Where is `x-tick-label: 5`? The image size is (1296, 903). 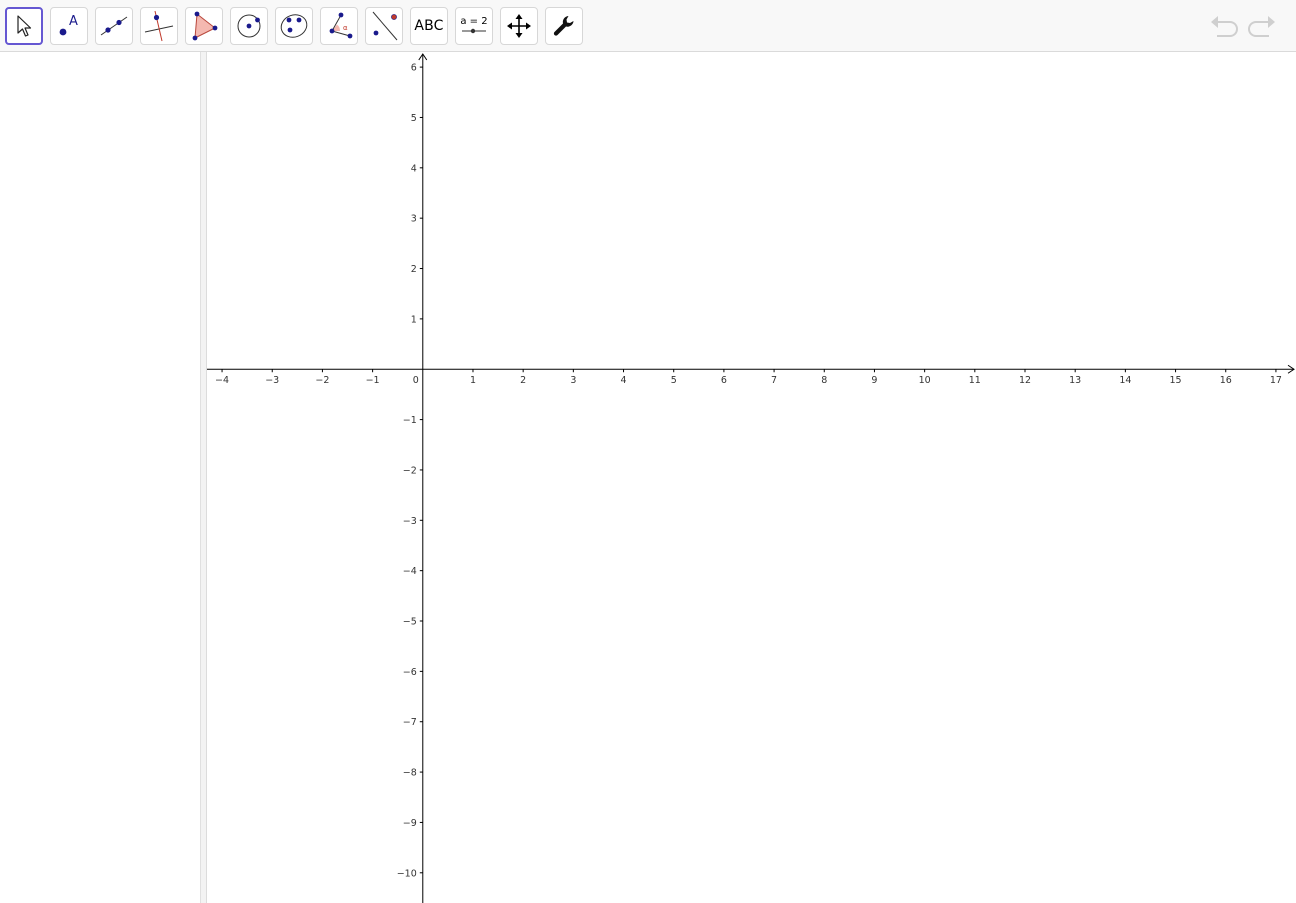 x-tick-label: 5 is located at coordinates (674, 380).